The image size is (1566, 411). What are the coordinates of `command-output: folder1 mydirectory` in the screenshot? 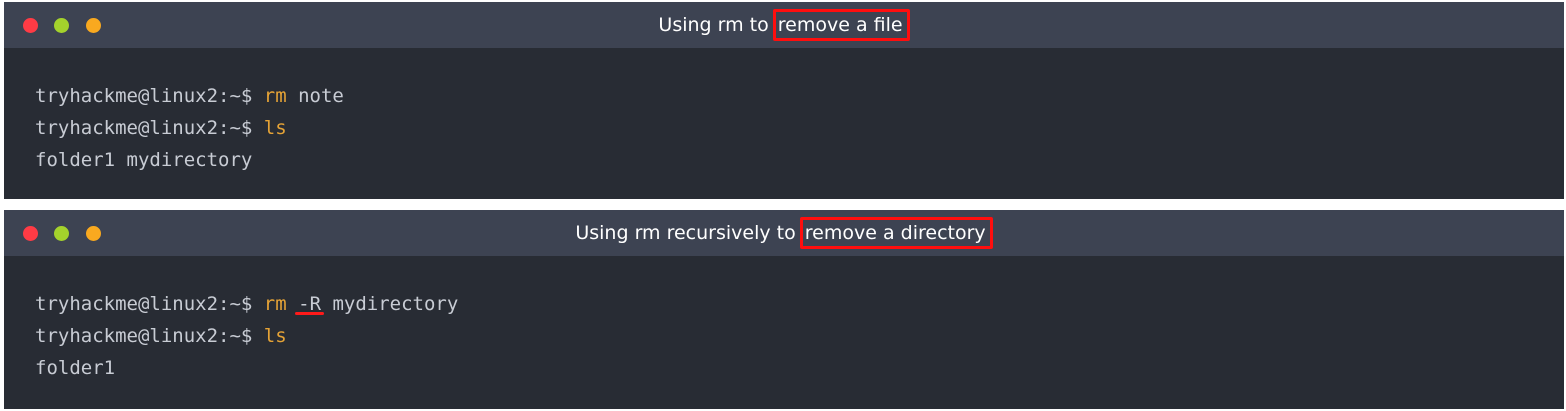 It's located at (144, 160).